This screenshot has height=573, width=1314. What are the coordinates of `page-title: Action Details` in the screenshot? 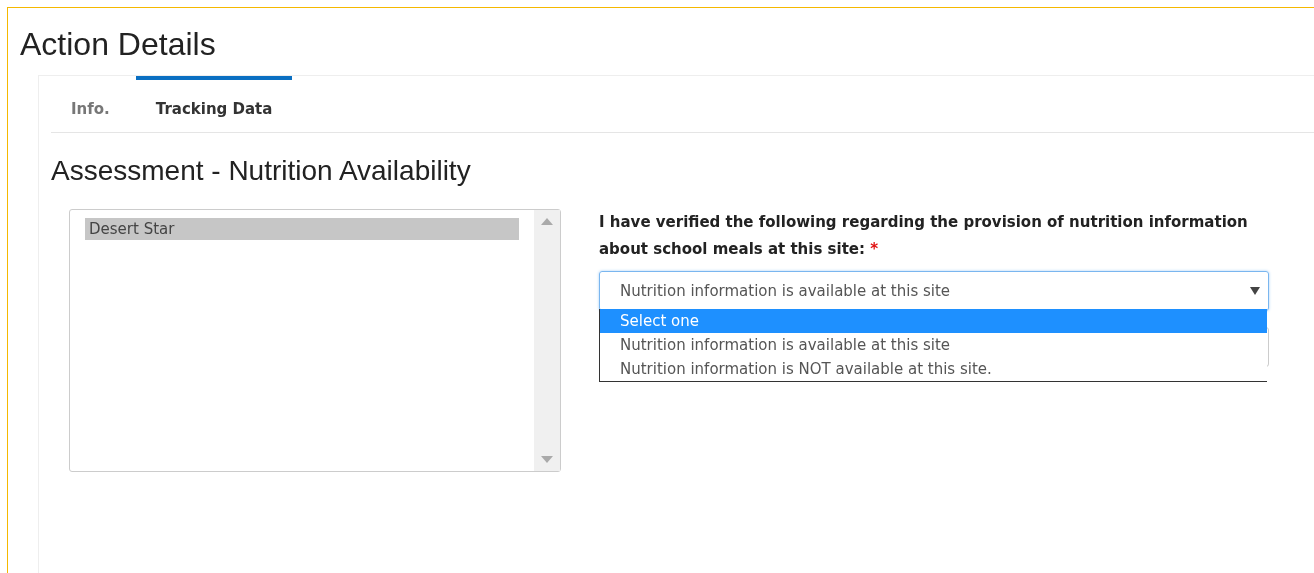 It's located at (118, 44).